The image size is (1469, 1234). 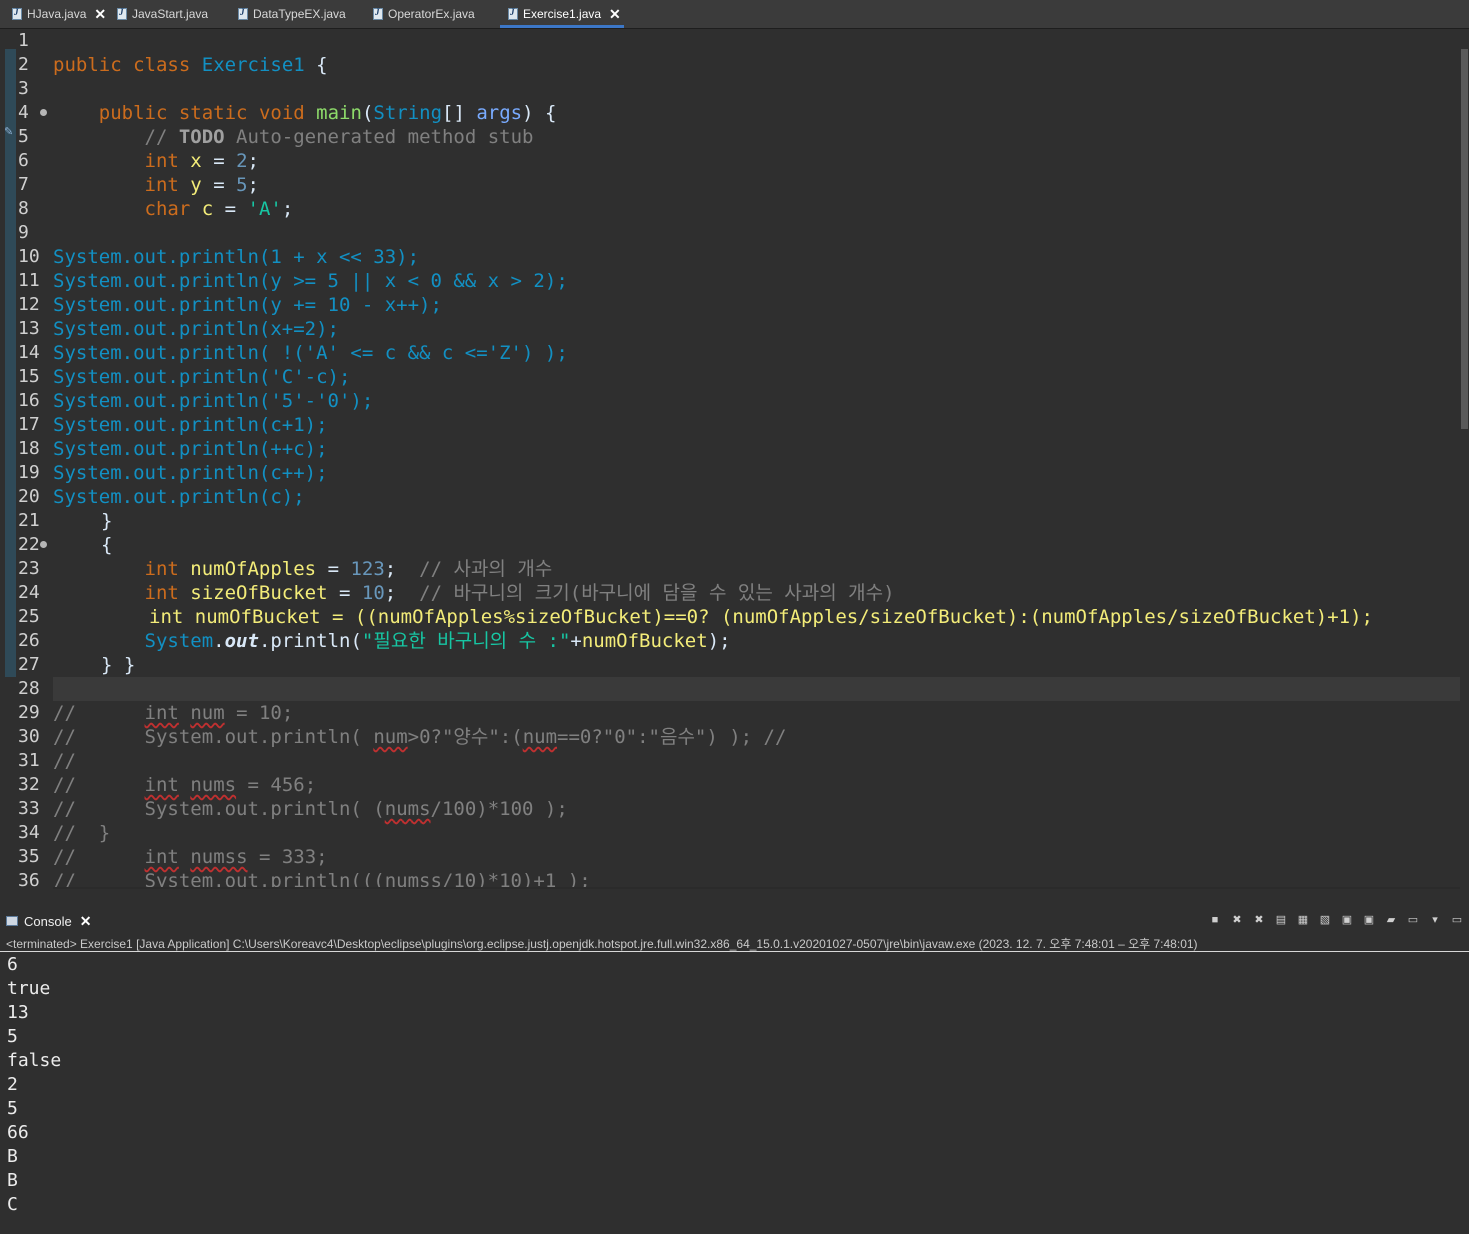 I want to click on scroll-lock-icon: ▦, so click(x=1303, y=920).